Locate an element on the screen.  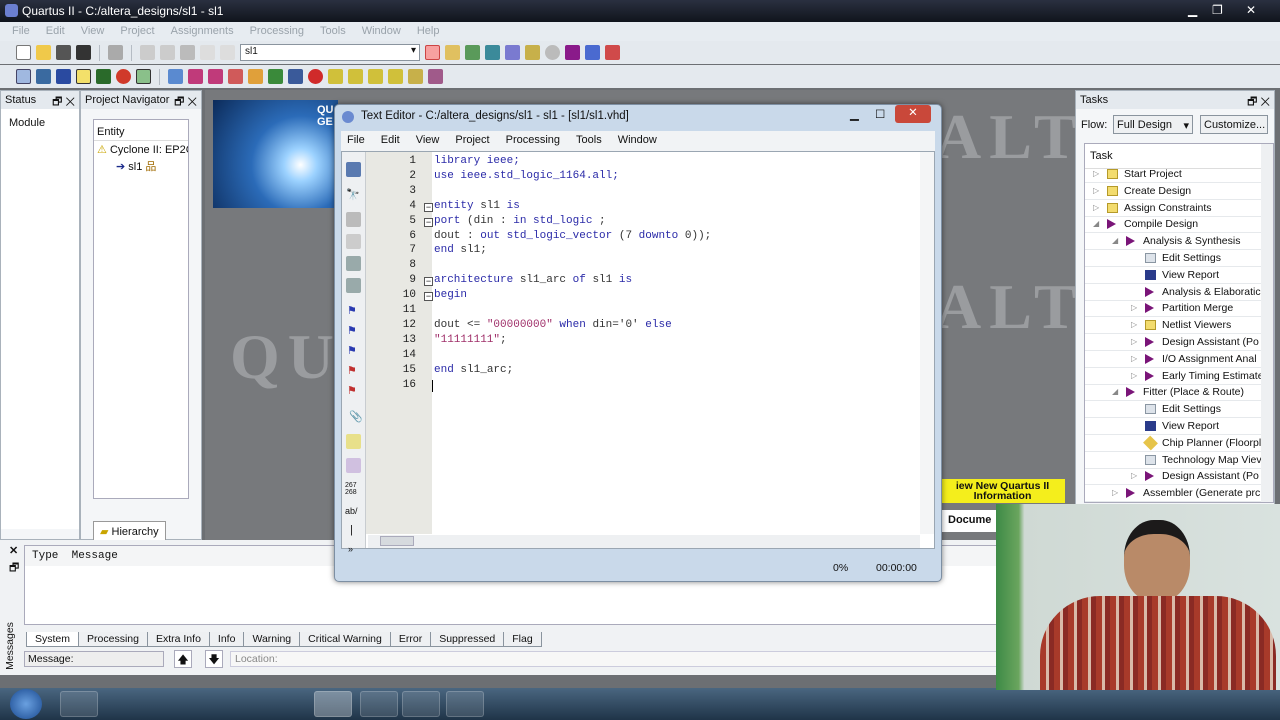
task-item: ◢ Fitter (Place & Route) is located at coordinates (1174, 393).